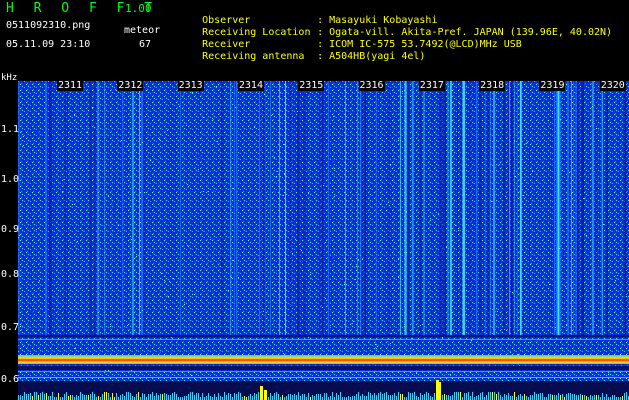 This screenshot has height=400, width=629. I want to click on x-tick-label: 2319, so click(552, 85).